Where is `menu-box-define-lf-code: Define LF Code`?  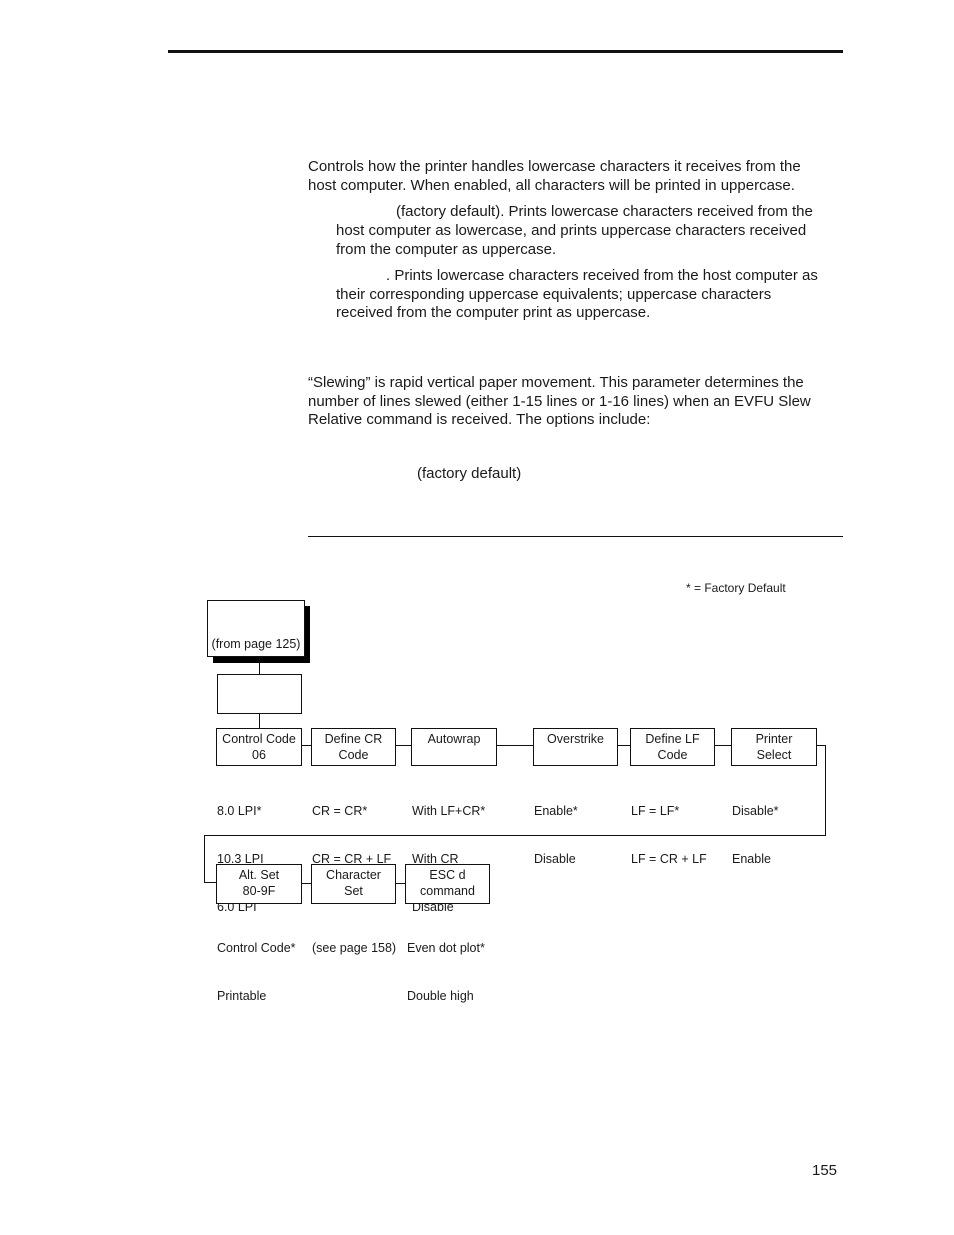
menu-box-define-lf-code: Define LF Code is located at coordinates (672, 747).